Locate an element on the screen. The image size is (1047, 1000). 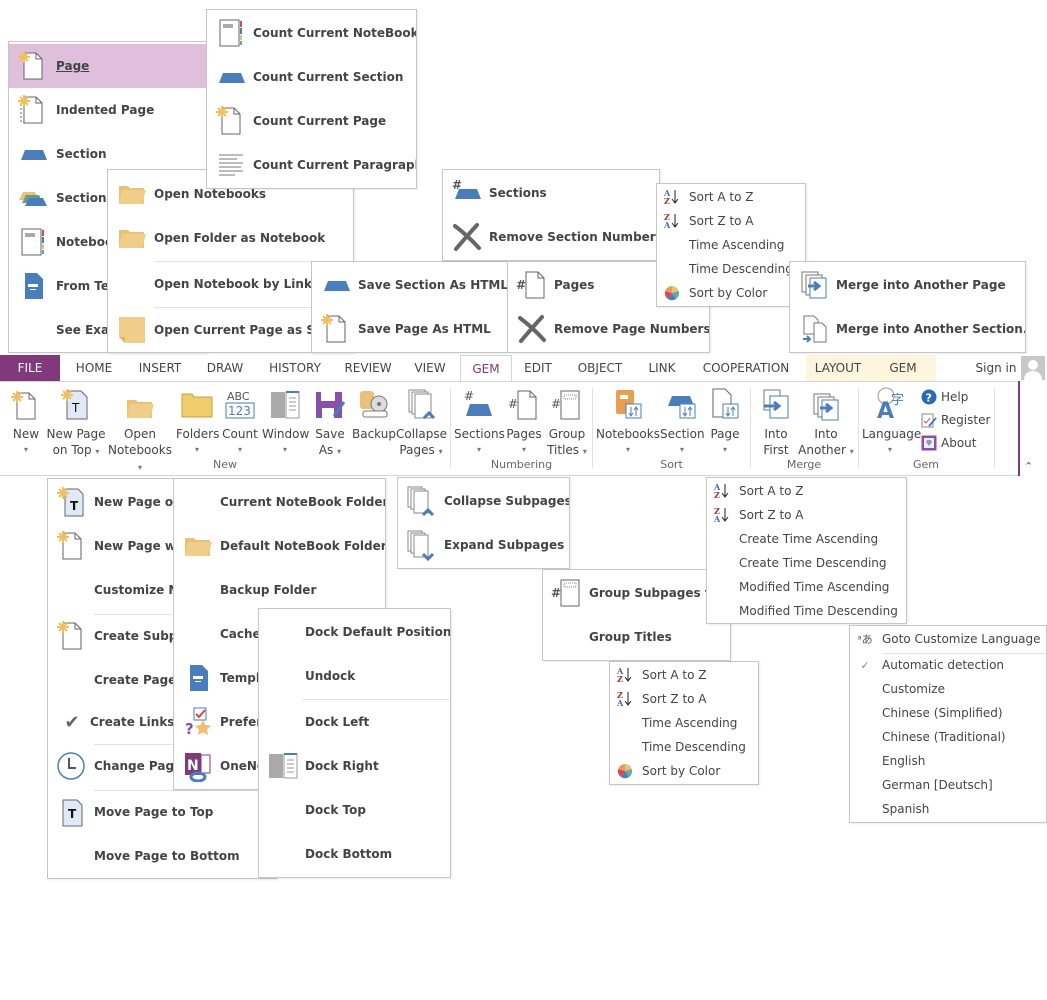
menu-item-collapse-subpages: Collapse Subpages is located at coordinates (483, 501).